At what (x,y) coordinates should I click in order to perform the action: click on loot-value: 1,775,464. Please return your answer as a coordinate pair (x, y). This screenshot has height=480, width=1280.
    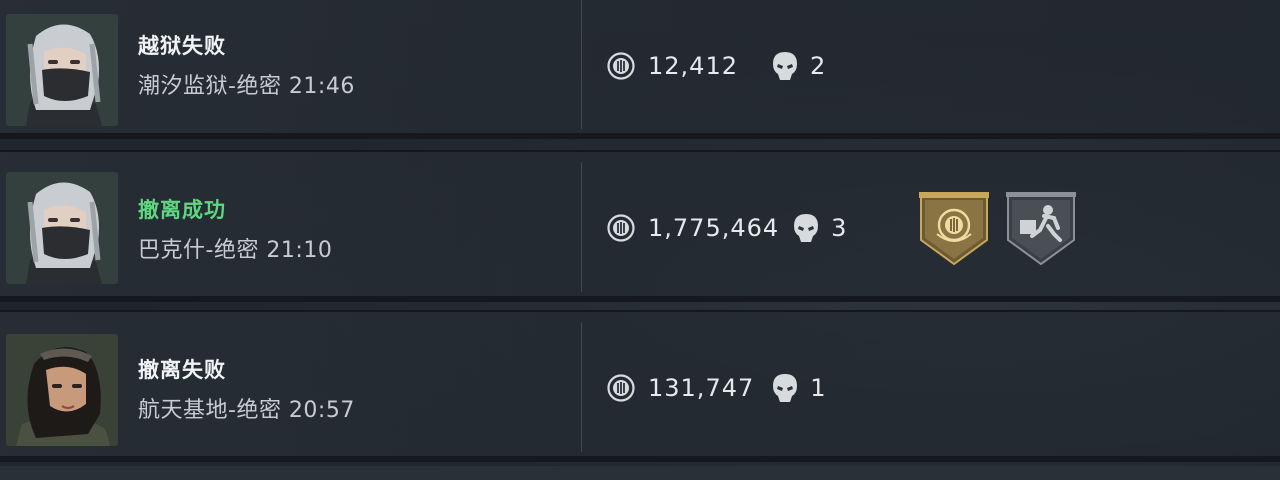
    Looking at the image, I should click on (714, 228).